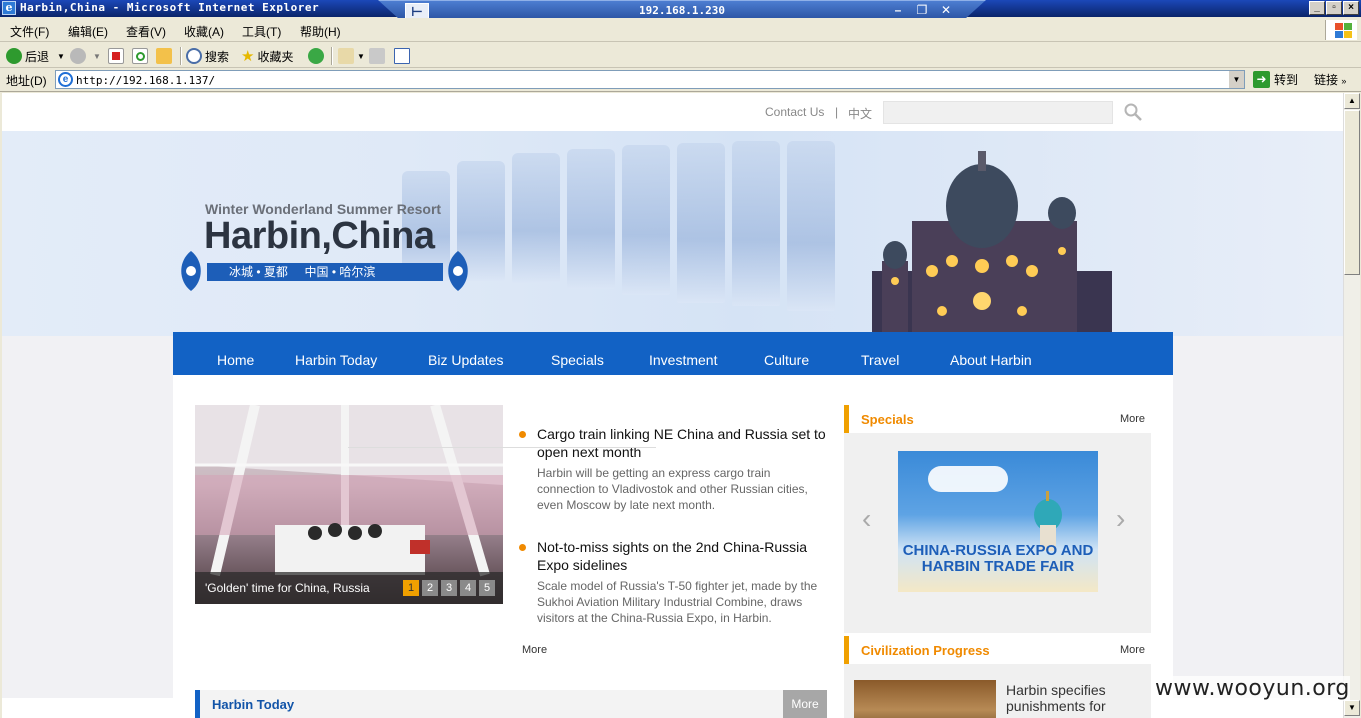  I want to click on back-arrow-icon, so click(14, 56).